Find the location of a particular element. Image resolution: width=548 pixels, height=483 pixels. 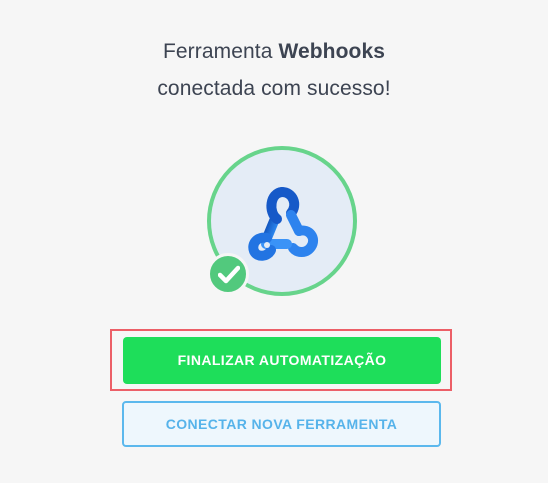

tool-name: Webhooks is located at coordinates (332, 51).